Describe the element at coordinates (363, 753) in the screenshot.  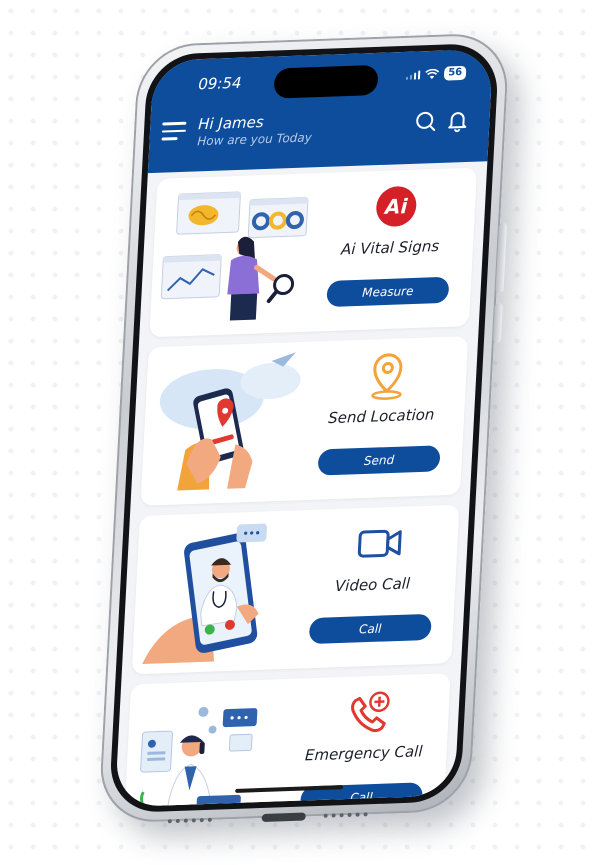
I see `card-title: Emergency Call` at that location.